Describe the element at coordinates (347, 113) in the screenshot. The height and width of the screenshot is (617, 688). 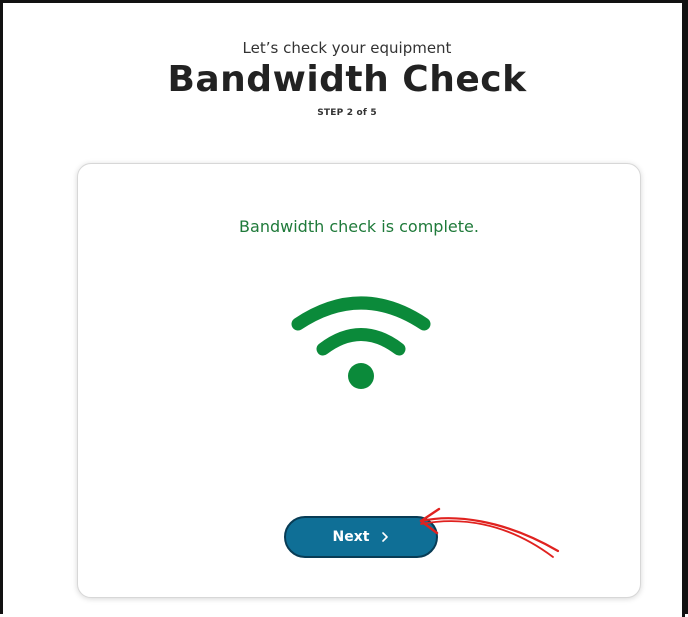
I see `step-indicator: STEP 2 of 5` at that location.